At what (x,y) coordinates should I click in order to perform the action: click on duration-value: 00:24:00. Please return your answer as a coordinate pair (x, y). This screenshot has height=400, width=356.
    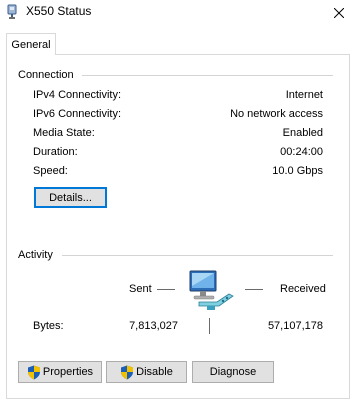
    Looking at the image, I should click on (301, 152).